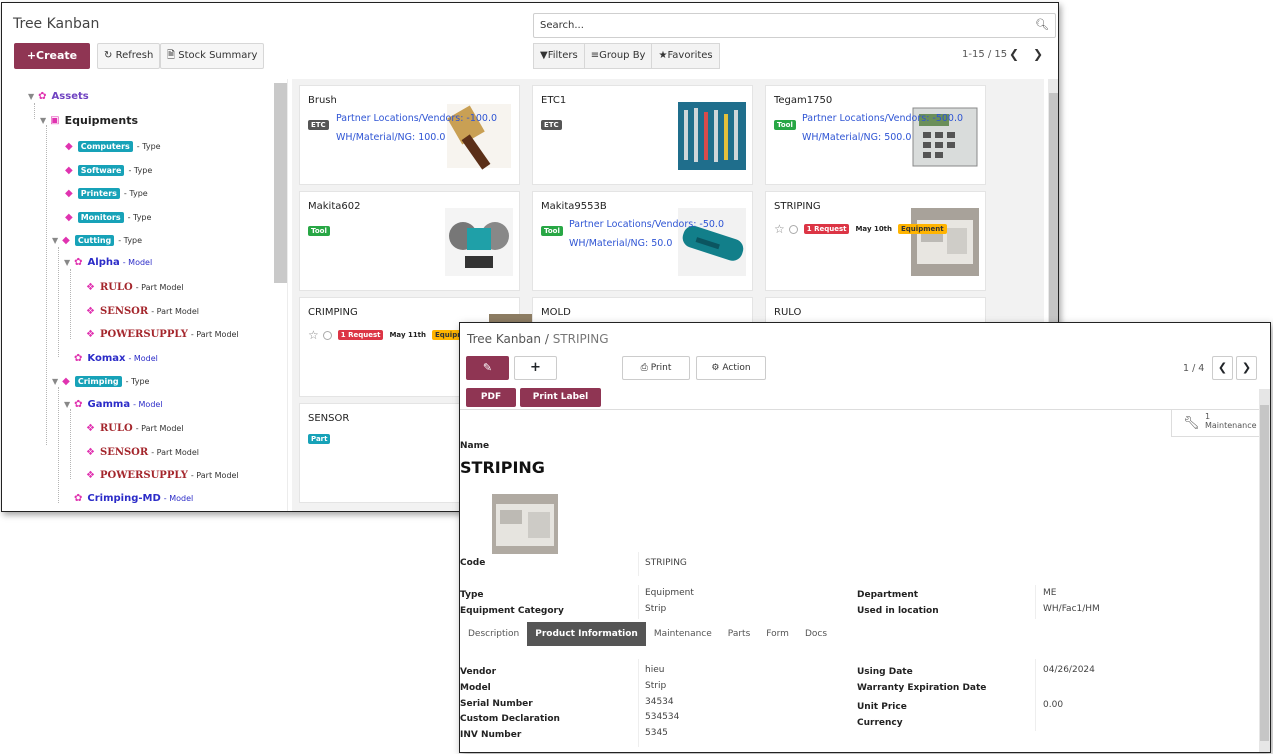 The image size is (1273, 754). What do you see at coordinates (739, 634) in the screenshot?
I see `tab-parts: Parts` at bounding box center [739, 634].